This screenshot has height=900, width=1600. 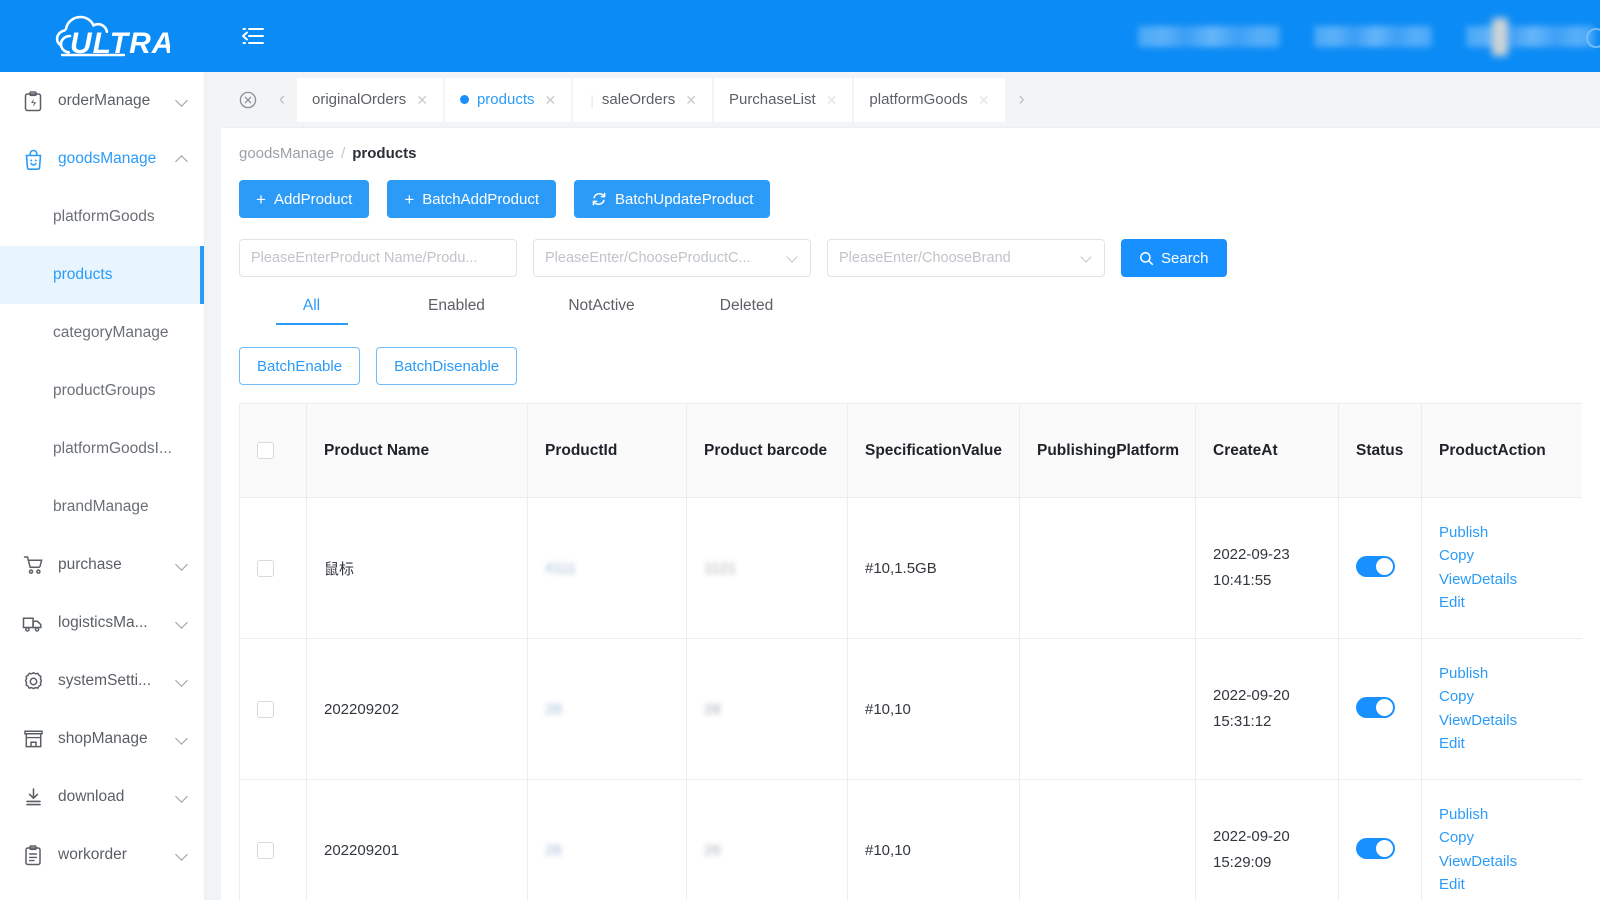 I want to click on sidebar-item-label: purchase, so click(x=90, y=564).